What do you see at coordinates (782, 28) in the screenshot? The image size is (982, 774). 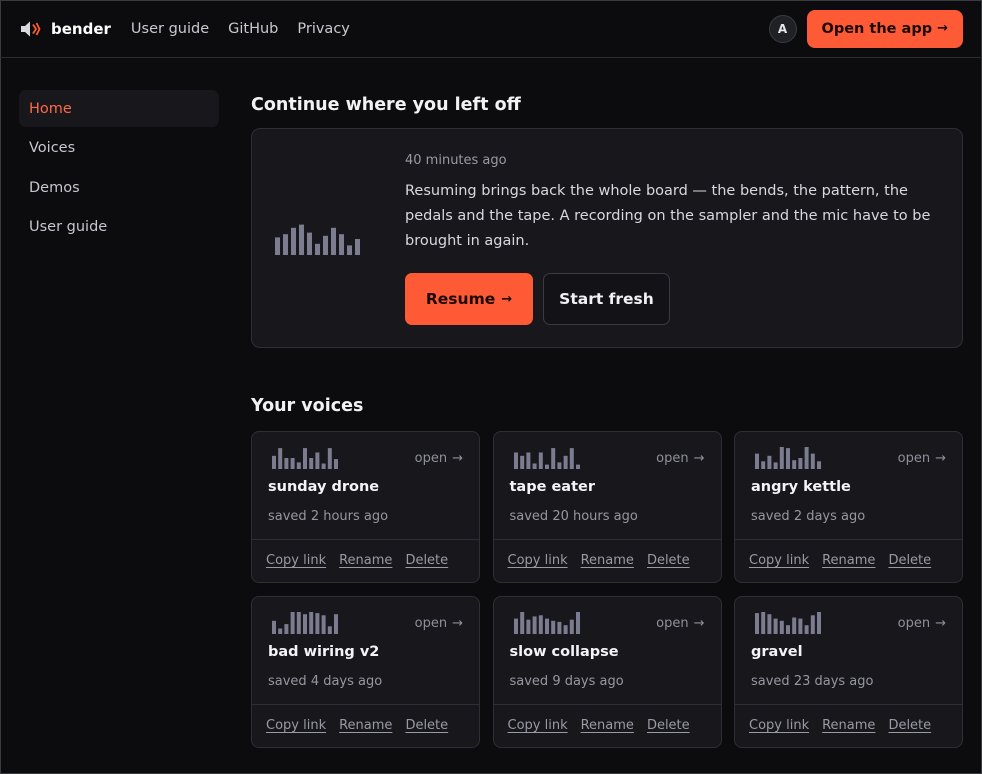 I see `avatar: A` at bounding box center [782, 28].